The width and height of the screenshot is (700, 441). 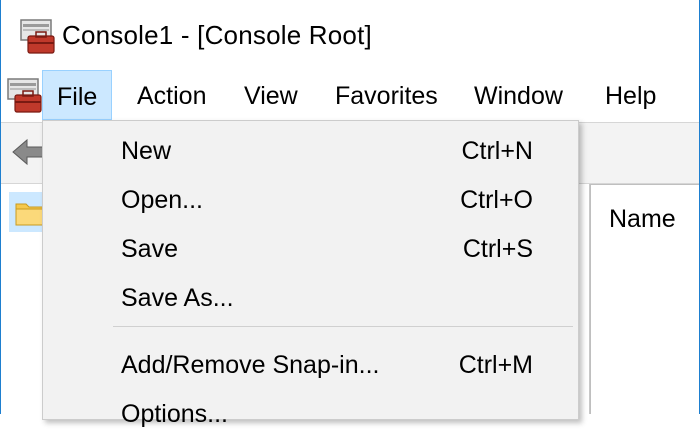 I want to click on menu-item-shortcut: Ctrl+M, so click(x=495, y=365).